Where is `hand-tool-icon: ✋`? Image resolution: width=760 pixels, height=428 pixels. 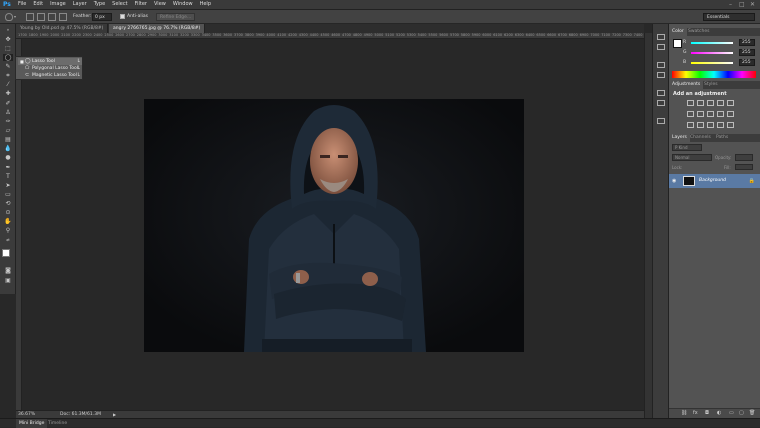
hand-tool-icon: ✋ is located at coordinates (8, 221).